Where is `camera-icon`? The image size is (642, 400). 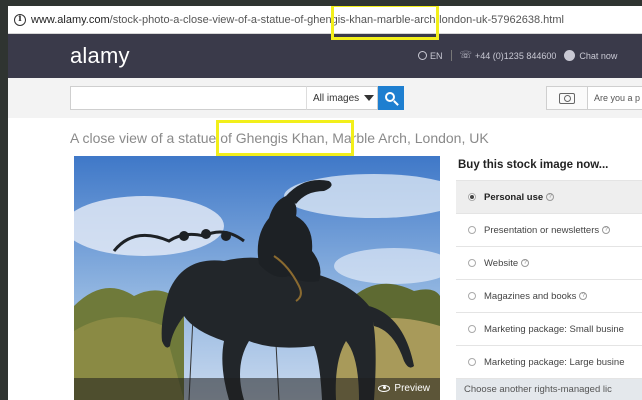
camera-icon is located at coordinates (567, 98).